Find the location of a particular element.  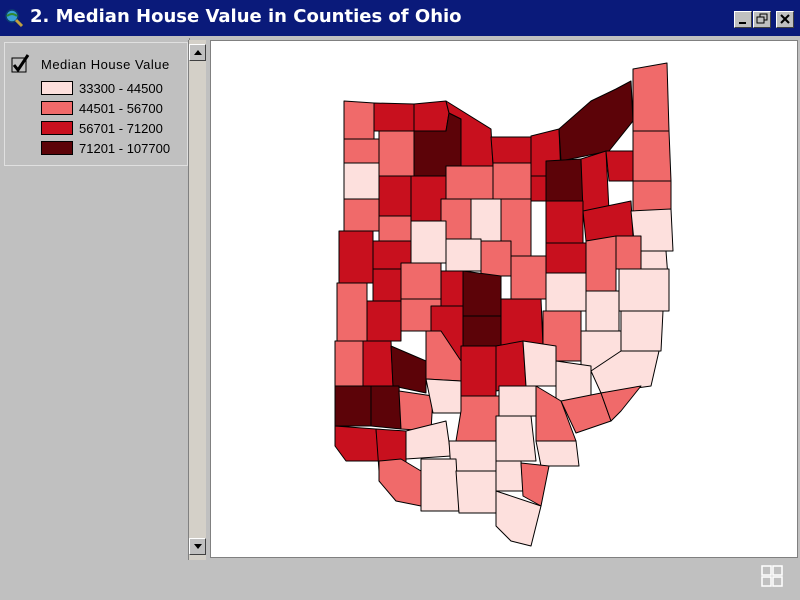

legend-title: Median House Value is located at coordinates (105, 64).